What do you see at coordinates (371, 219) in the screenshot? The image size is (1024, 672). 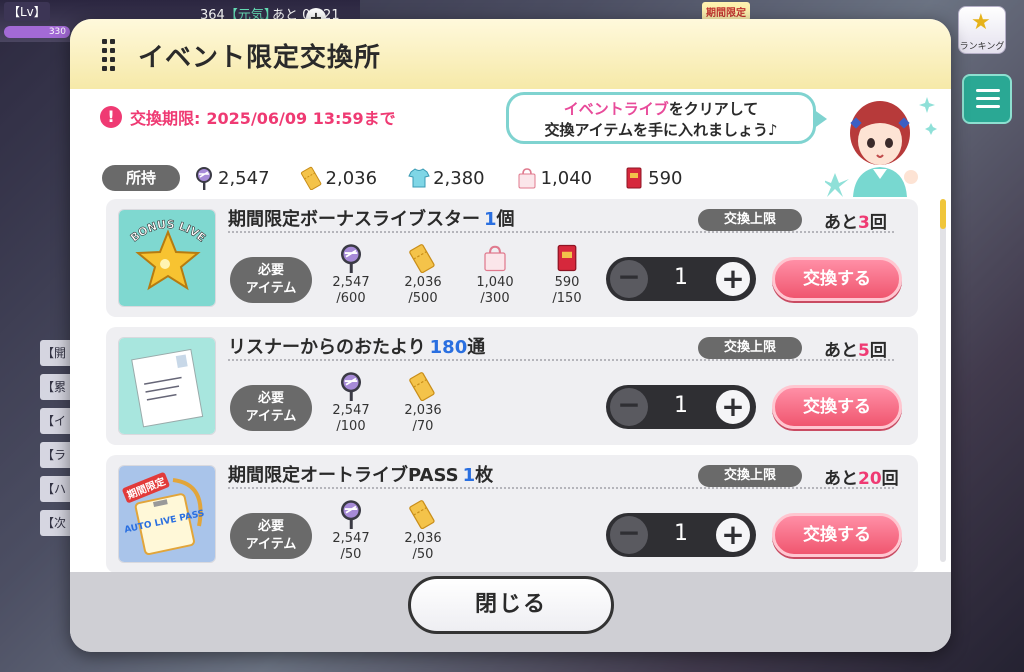 I see `item-name: 期間限定ボーナスライブスター 1個` at bounding box center [371, 219].